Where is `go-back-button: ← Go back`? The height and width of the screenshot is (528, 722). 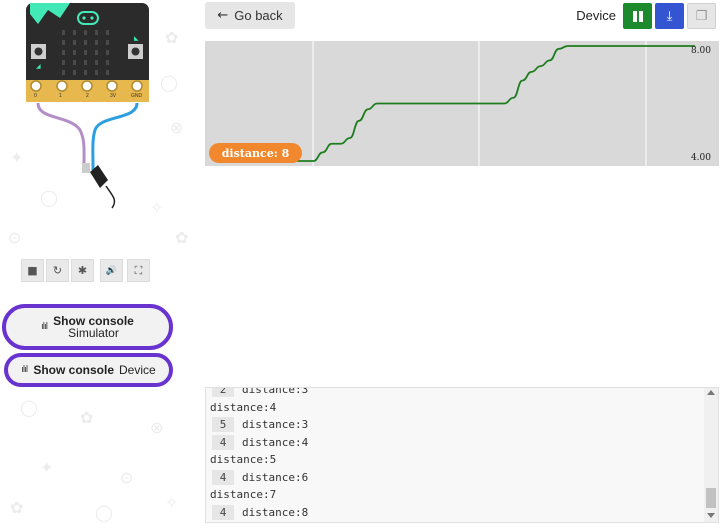 go-back-button: ← Go back is located at coordinates (250, 15).